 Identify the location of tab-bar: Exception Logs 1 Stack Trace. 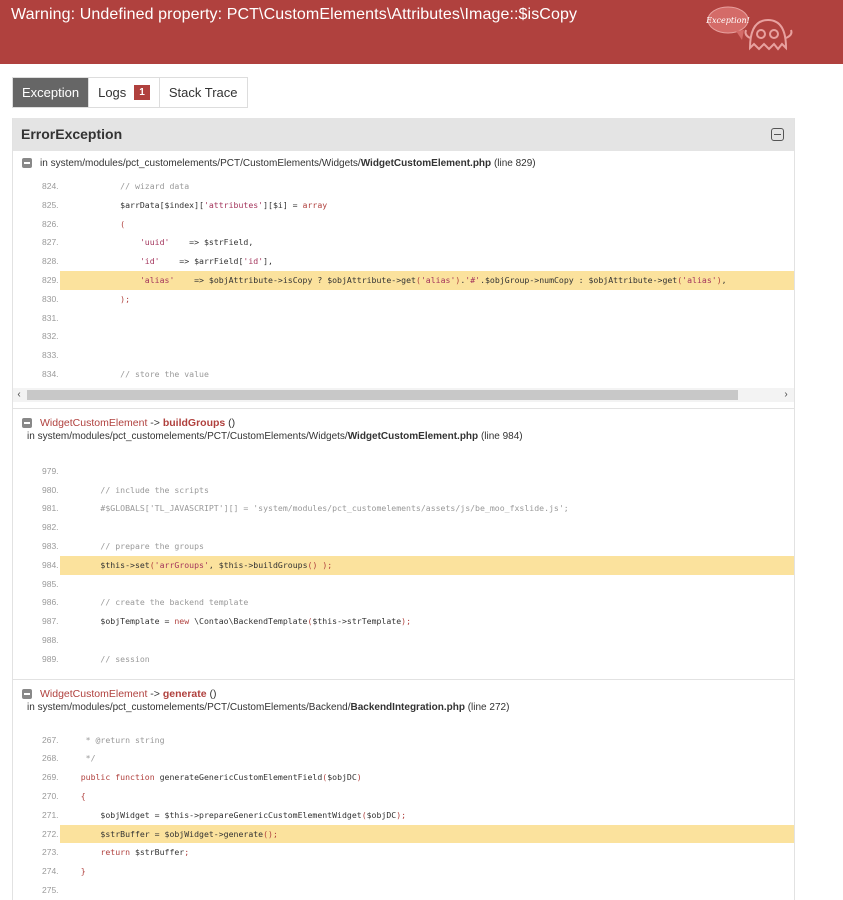
(130, 92).